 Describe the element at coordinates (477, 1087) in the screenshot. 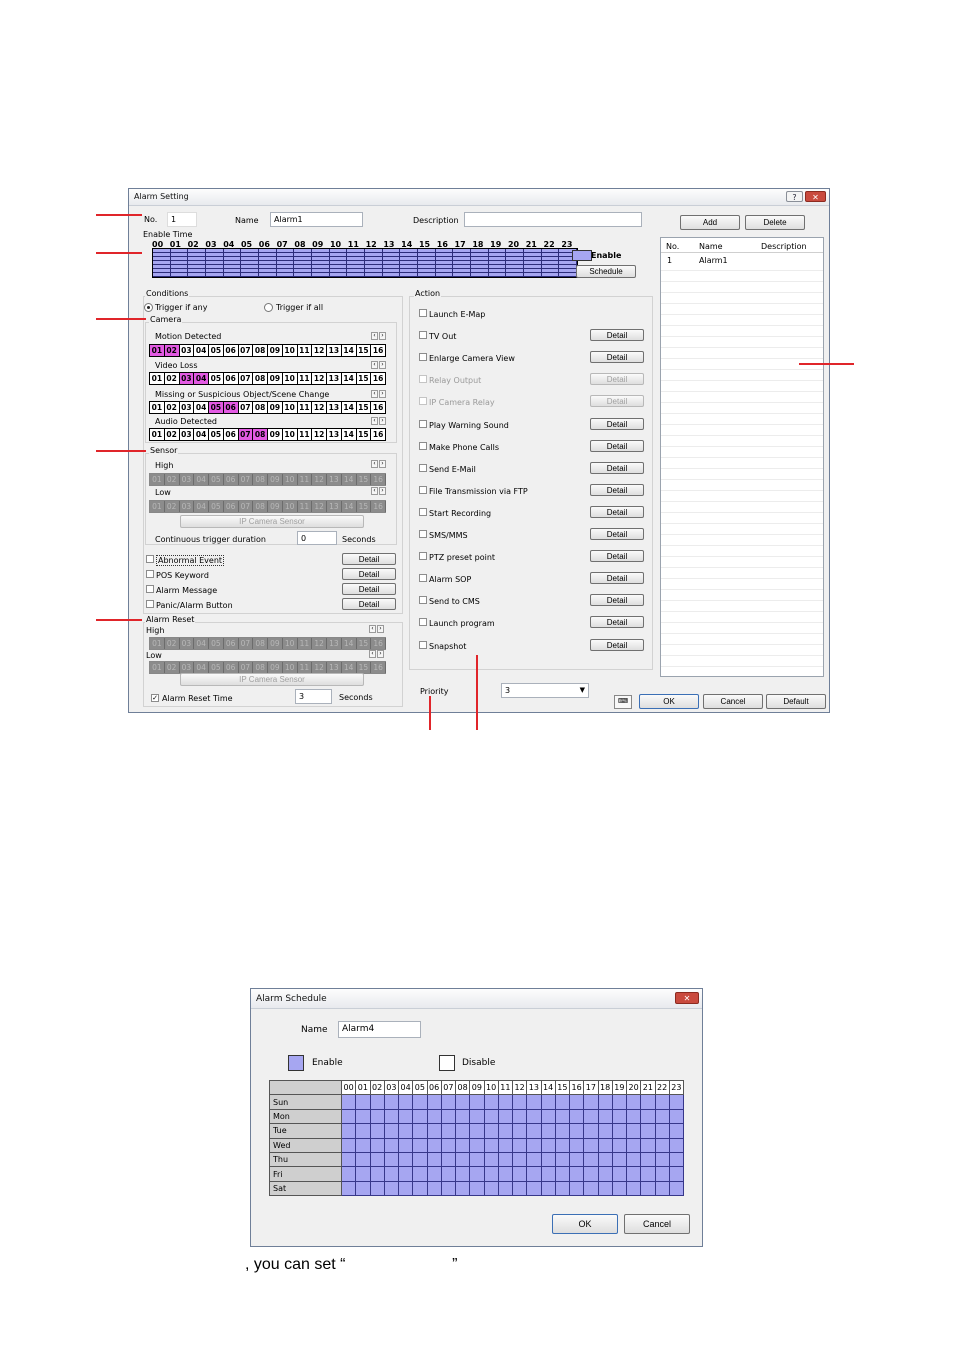

I see `schedule-hour-09: 09` at that location.